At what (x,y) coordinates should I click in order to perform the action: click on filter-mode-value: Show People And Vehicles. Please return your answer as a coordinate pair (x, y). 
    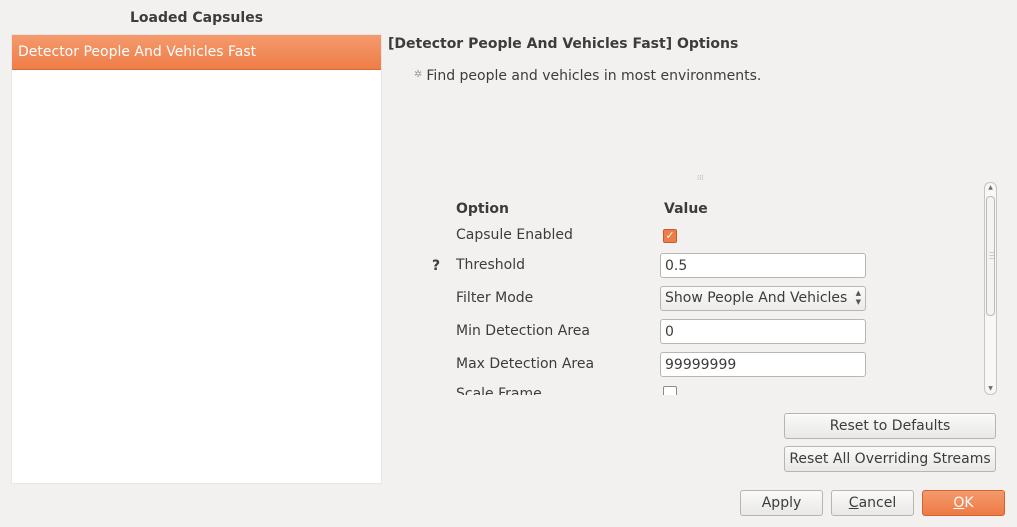
    Looking at the image, I should click on (756, 298).